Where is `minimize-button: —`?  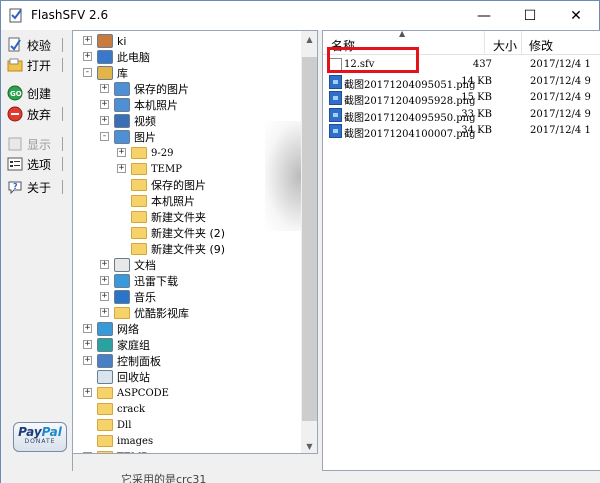 minimize-button: — is located at coordinates (484, 15).